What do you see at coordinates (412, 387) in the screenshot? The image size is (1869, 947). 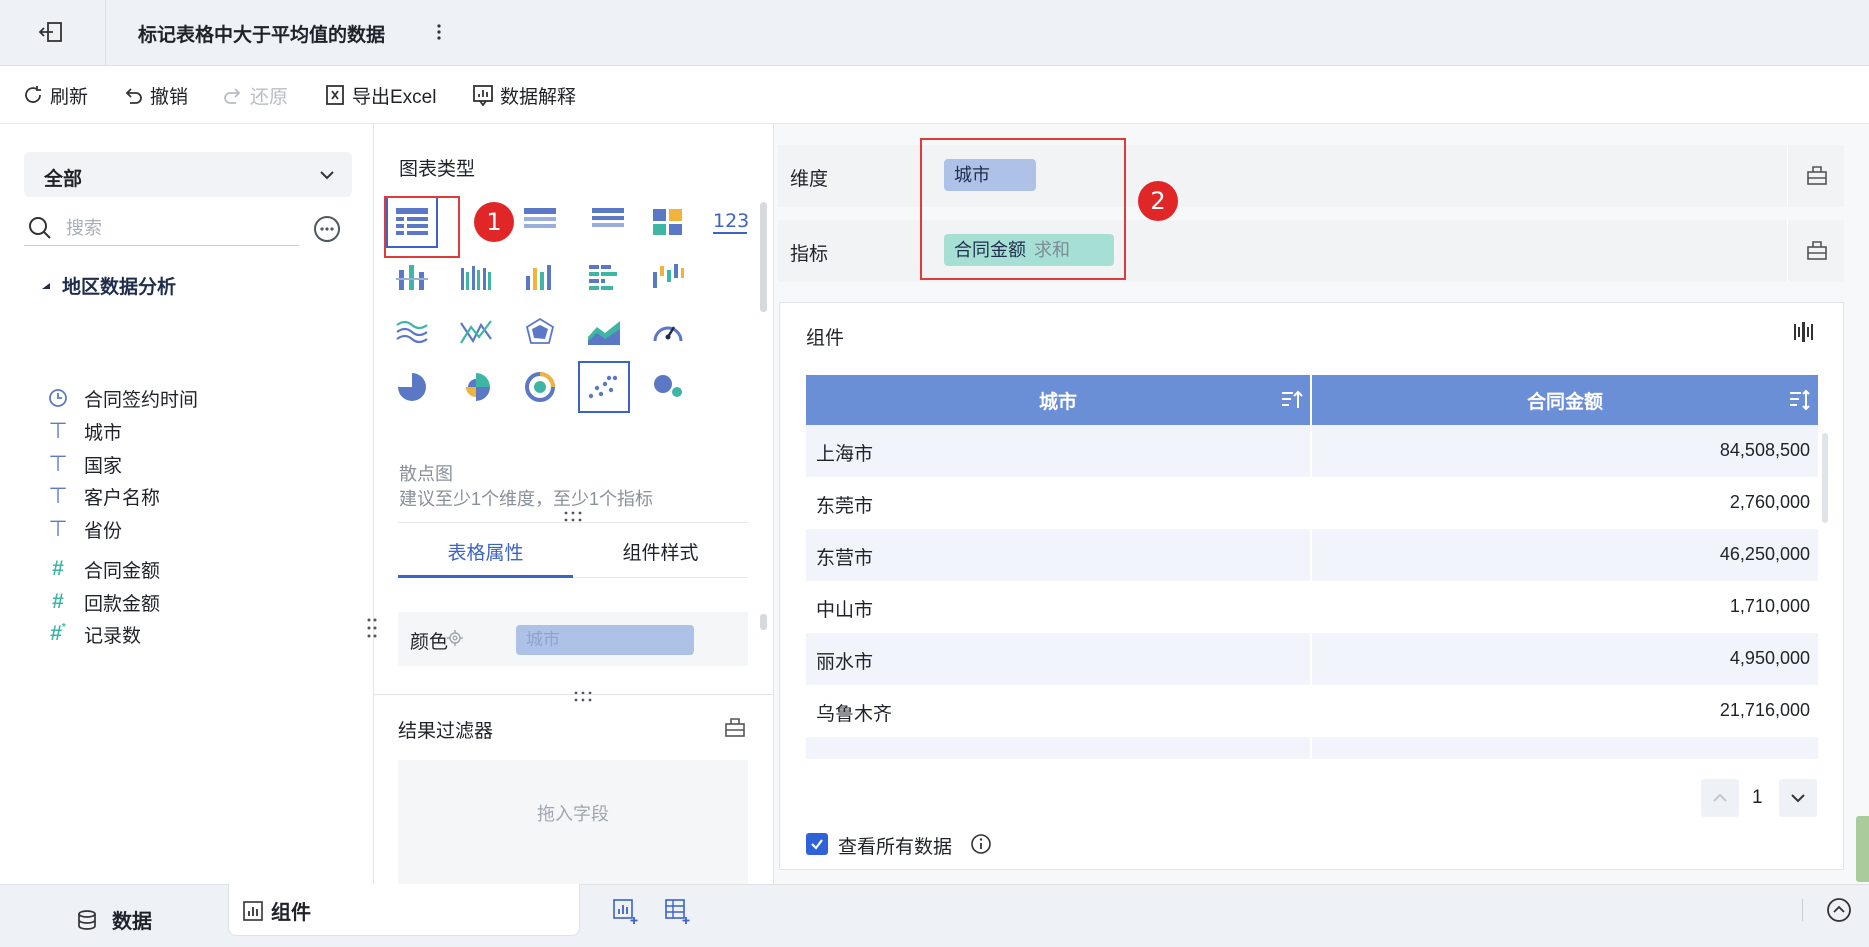 I see `chart-type-pie` at bounding box center [412, 387].